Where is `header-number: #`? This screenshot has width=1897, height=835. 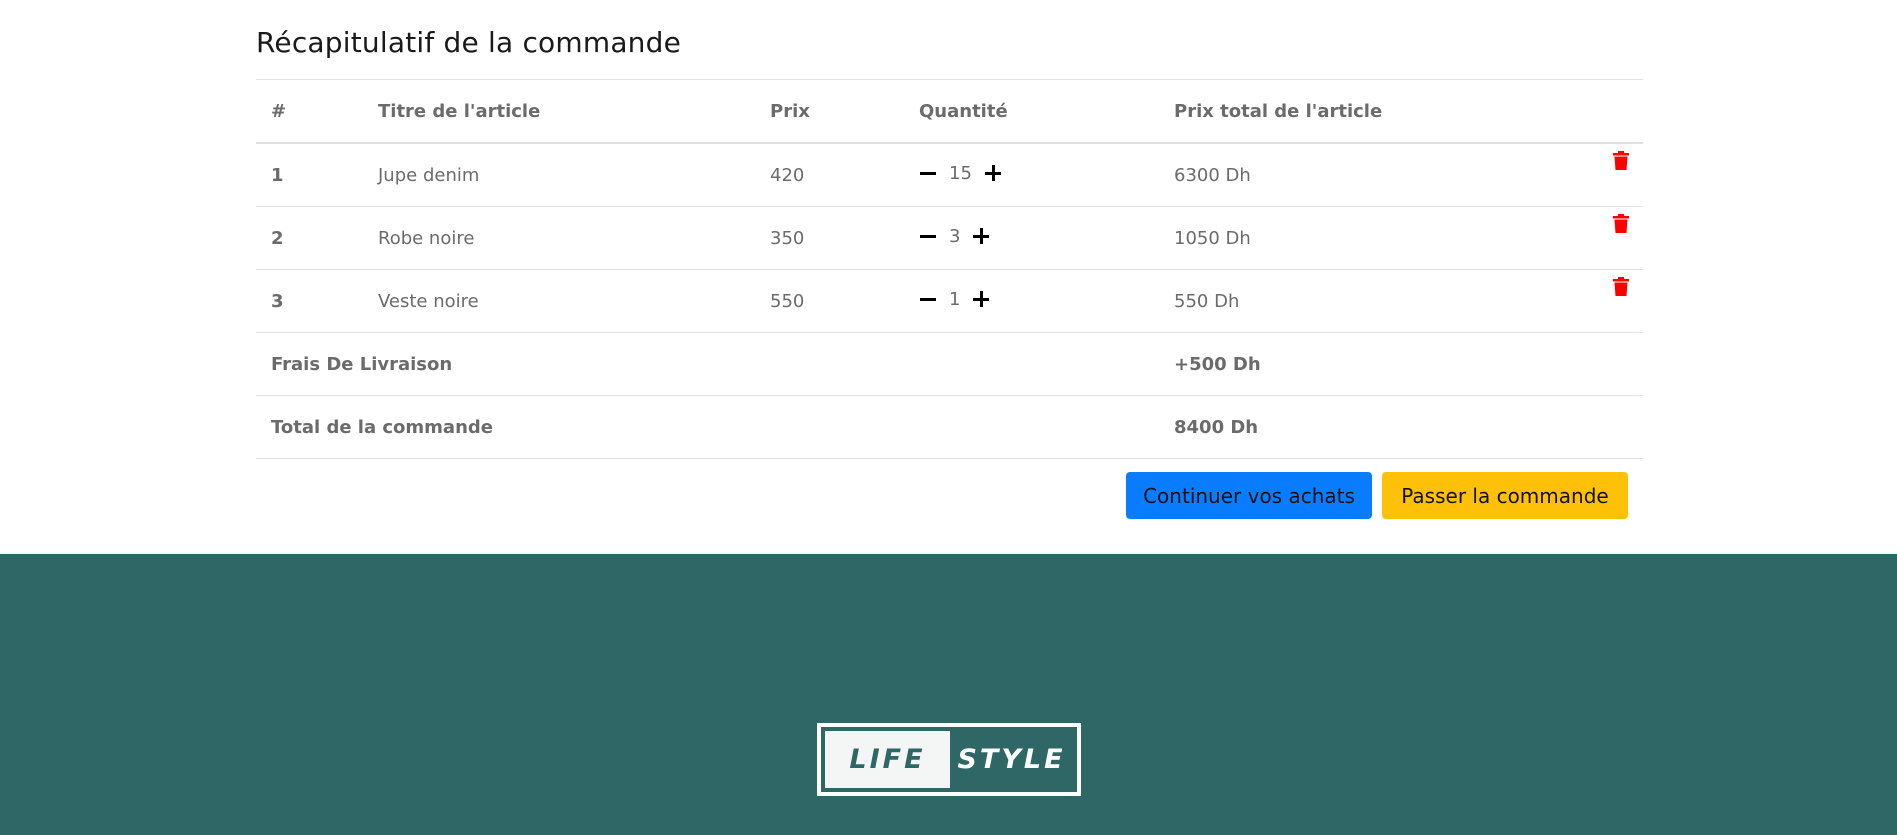
header-number: # is located at coordinates (309, 111).